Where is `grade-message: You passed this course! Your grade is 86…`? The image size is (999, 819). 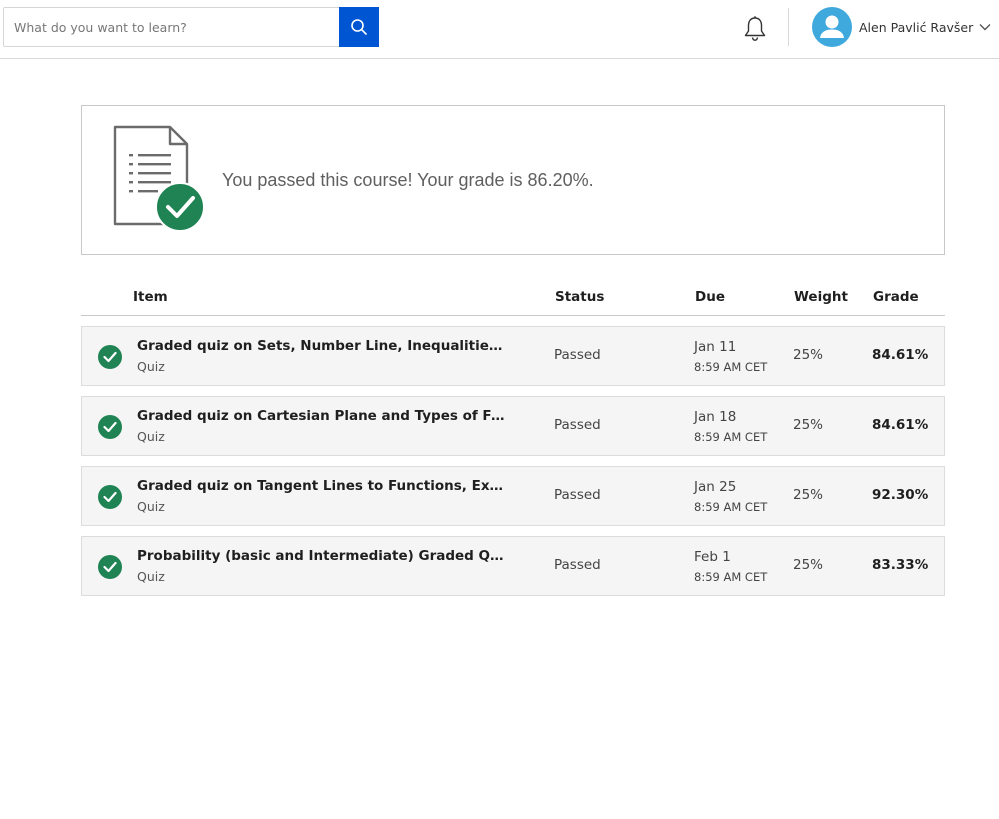 grade-message: You passed this course! Your grade is 86… is located at coordinates (408, 180).